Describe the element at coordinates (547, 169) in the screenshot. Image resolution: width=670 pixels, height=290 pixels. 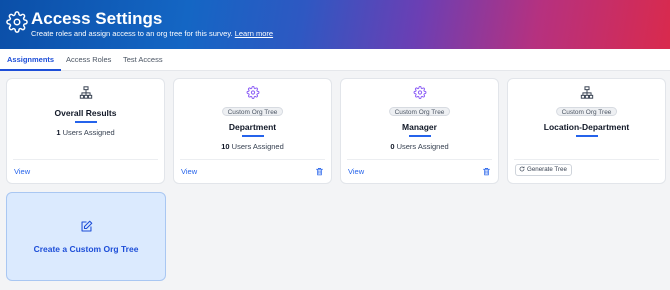
I see `generate-tree-label: Generate Tree` at that location.